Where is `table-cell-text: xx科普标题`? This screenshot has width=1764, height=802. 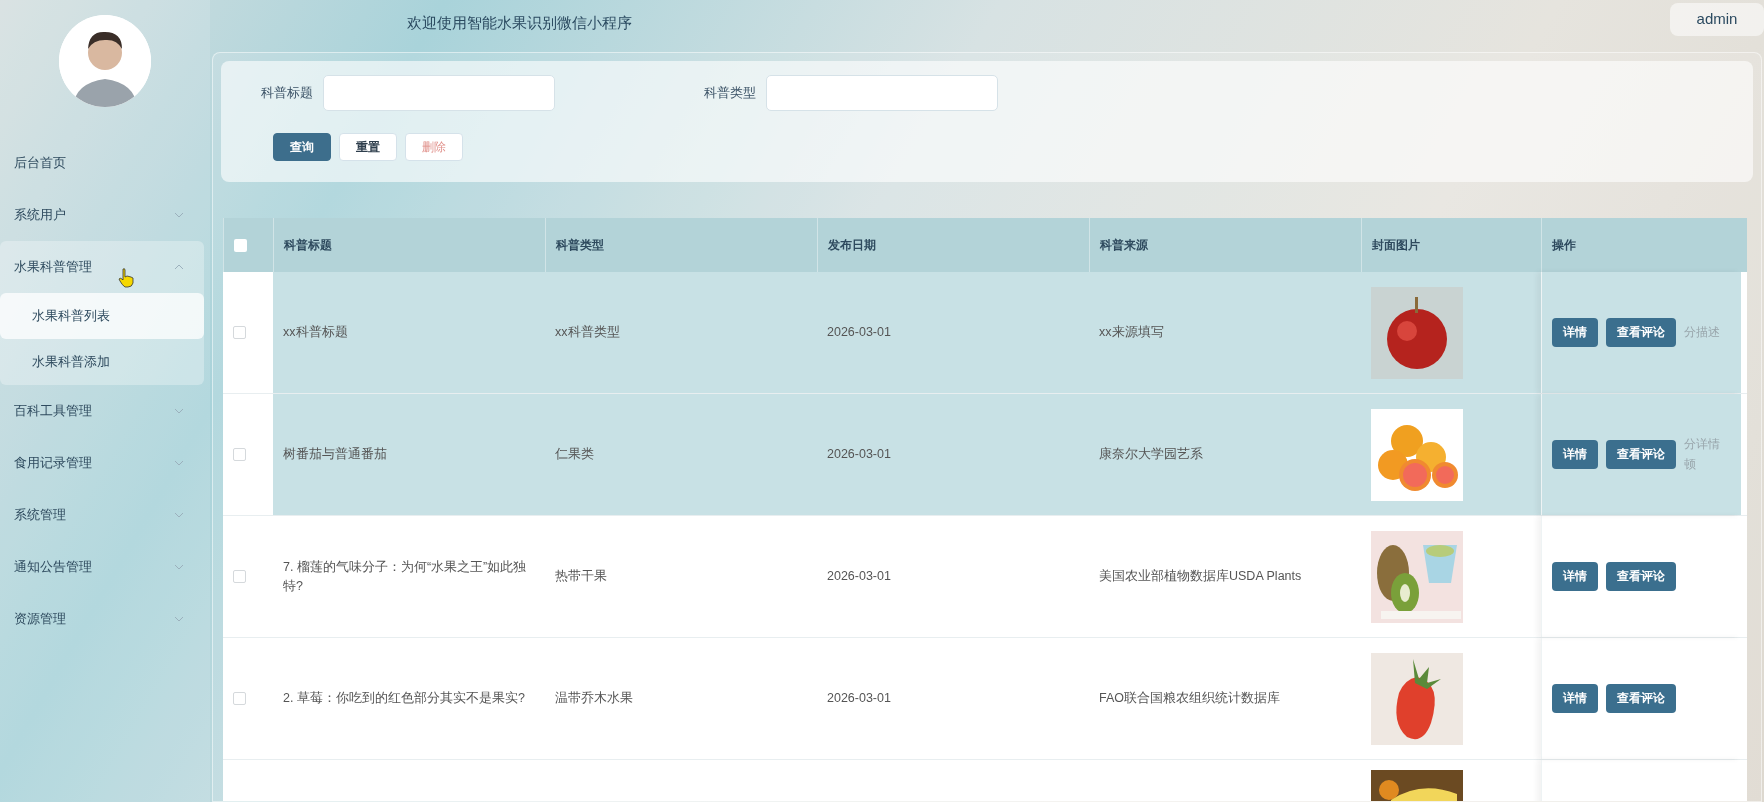
table-cell-text: xx科普标题 is located at coordinates (315, 333).